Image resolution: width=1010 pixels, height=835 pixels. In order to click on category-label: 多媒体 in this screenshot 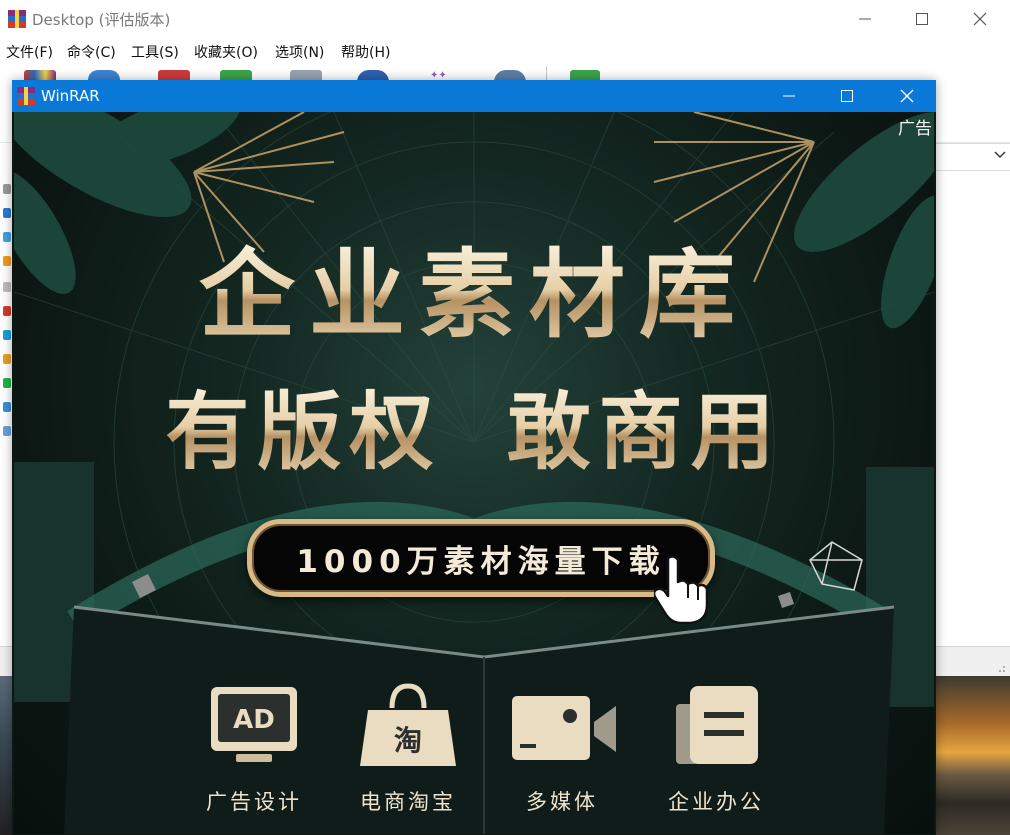, I will do `click(562, 802)`.